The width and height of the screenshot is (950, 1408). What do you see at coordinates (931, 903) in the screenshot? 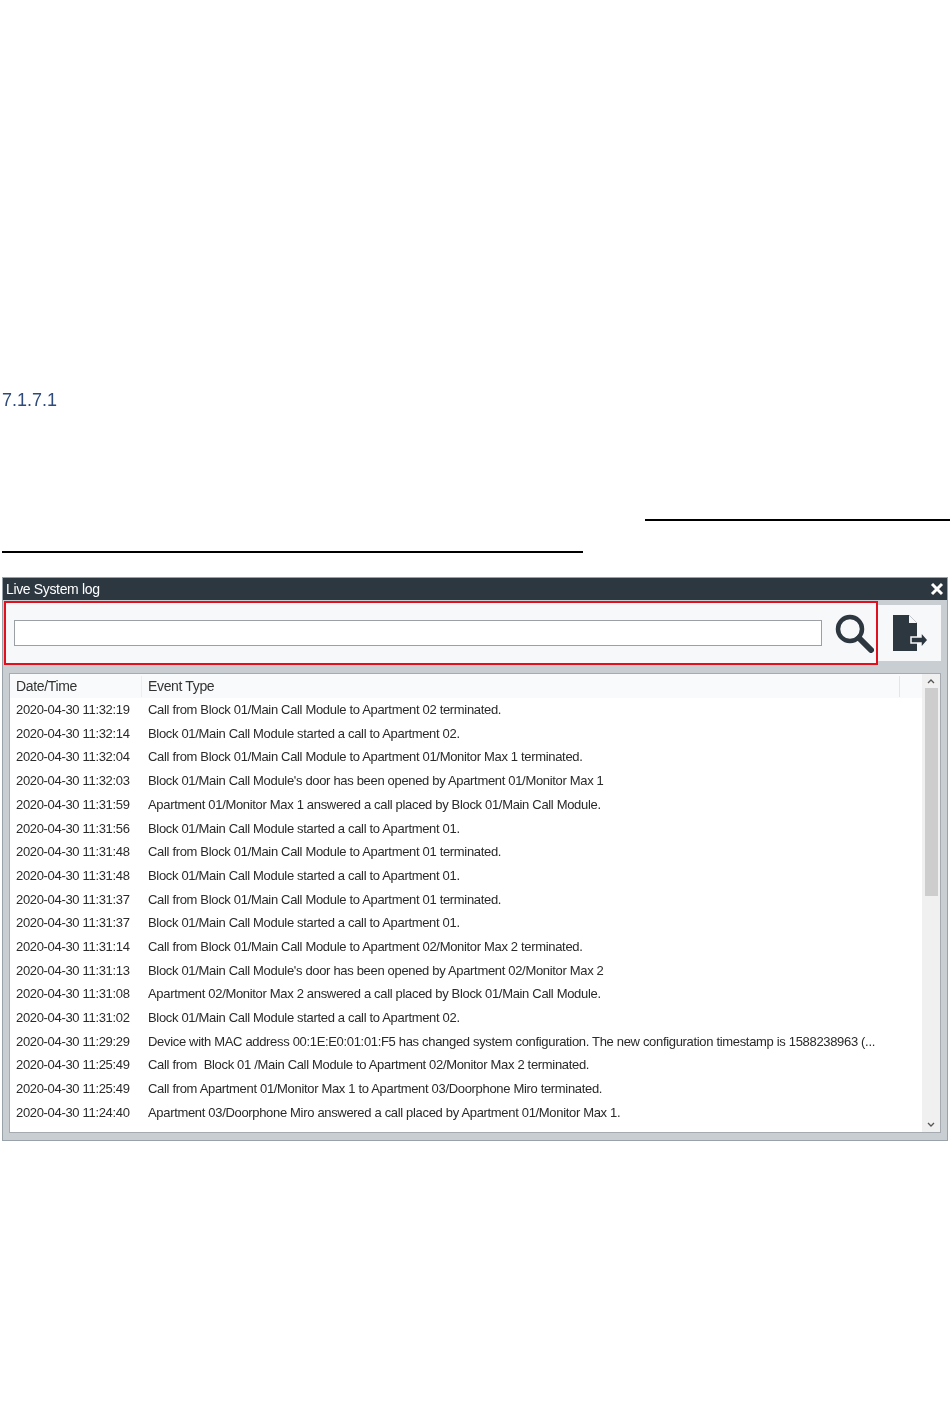
I see `scrollbar` at bounding box center [931, 903].